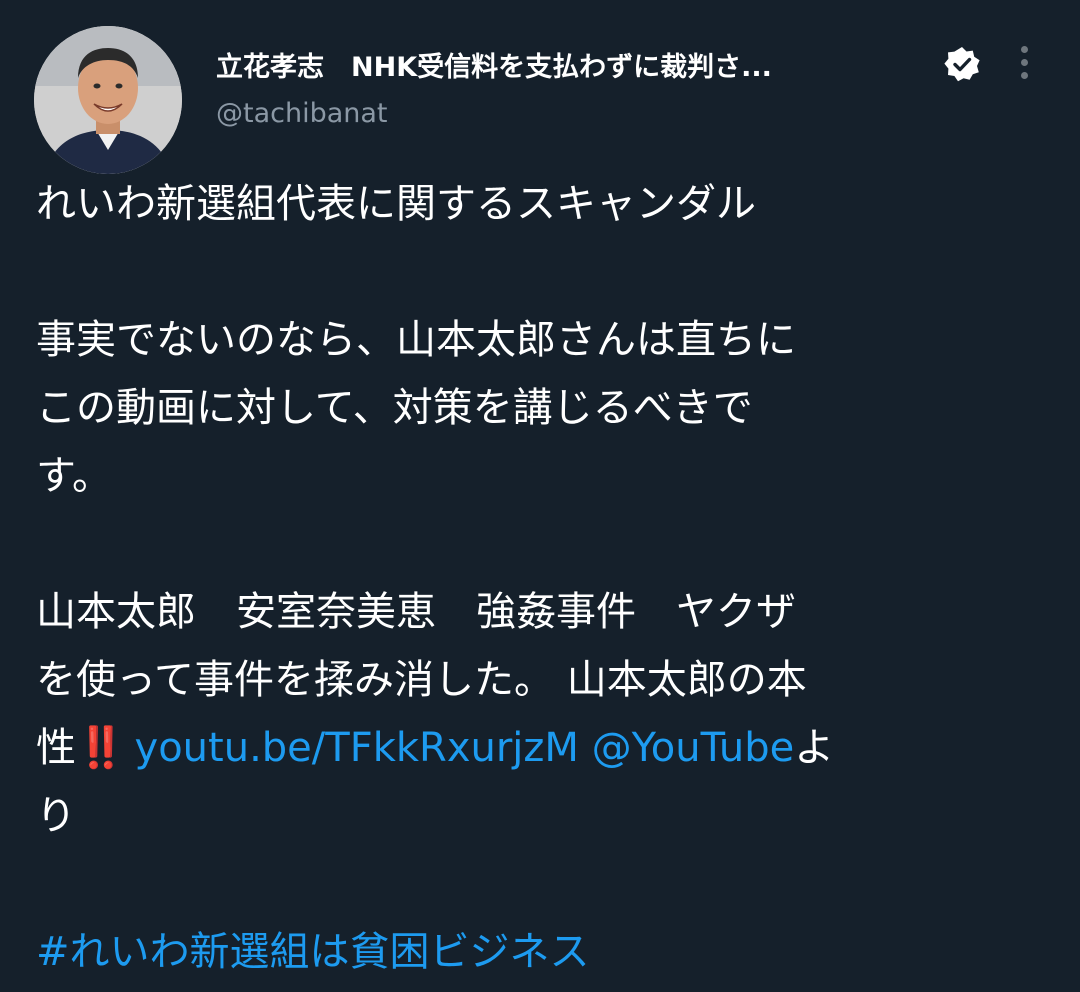 The image size is (1080, 992). Describe the element at coordinates (357, 748) in the screenshot. I see `youtube-link: youtu.be/TFkkRxurjzM` at that location.